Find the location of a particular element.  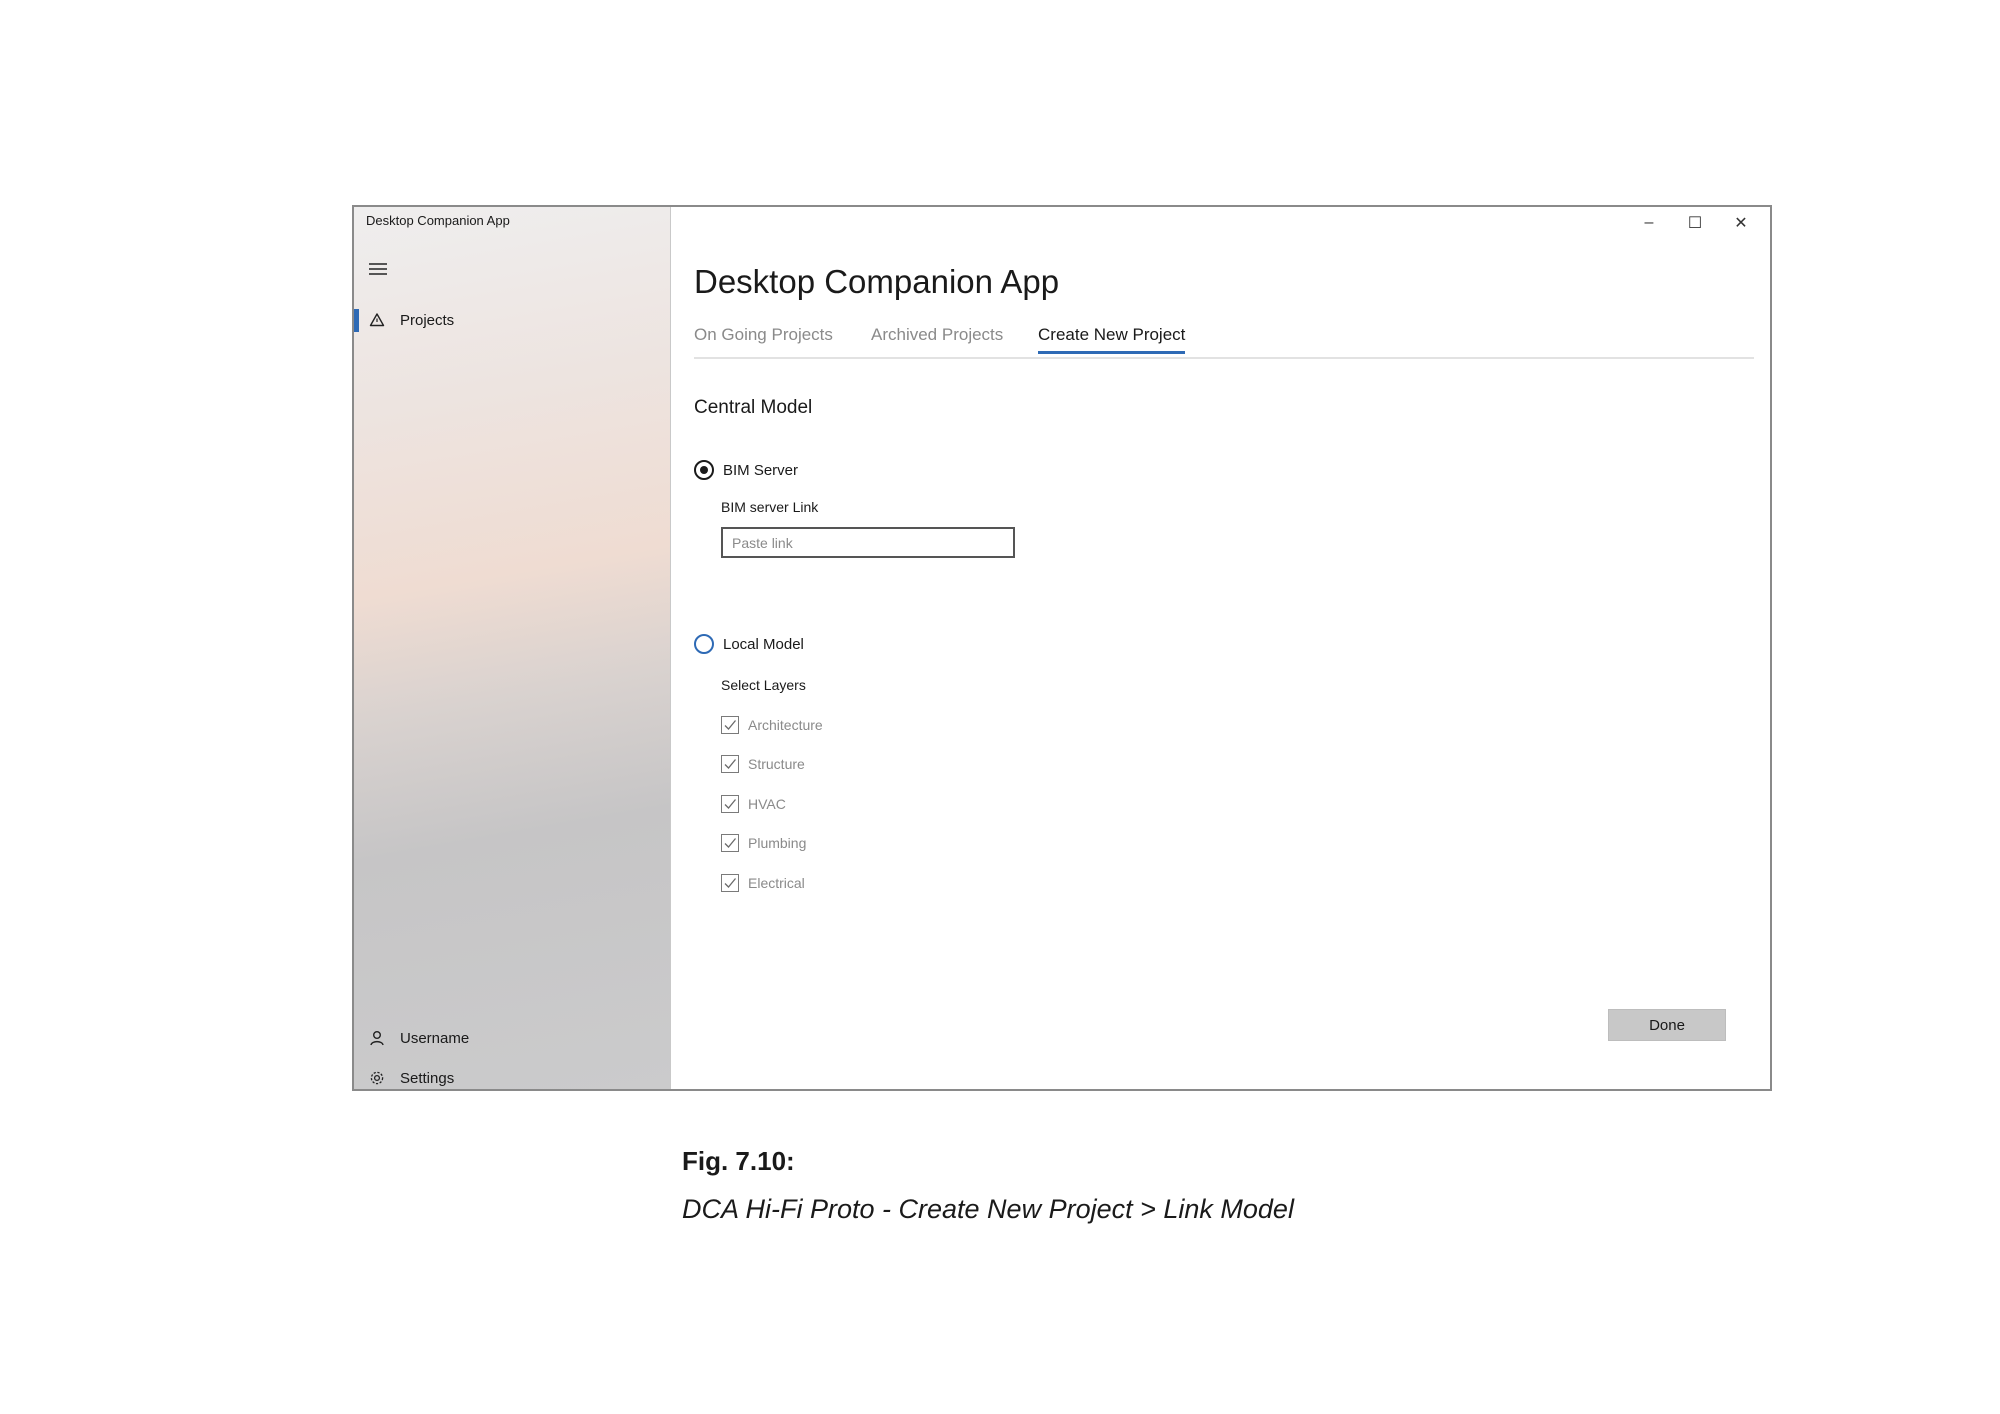

layer-label: Plumbing is located at coordinates (777, 843).